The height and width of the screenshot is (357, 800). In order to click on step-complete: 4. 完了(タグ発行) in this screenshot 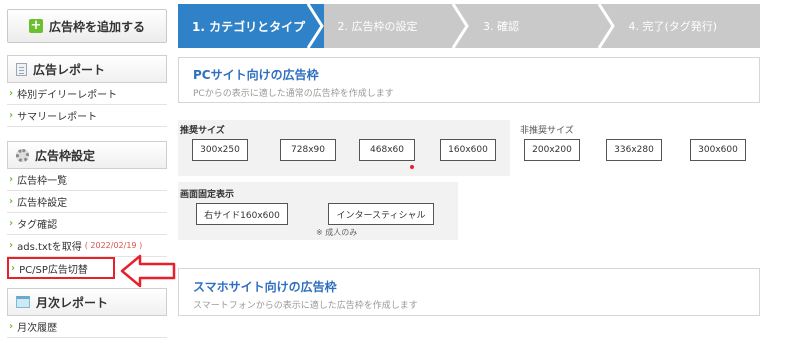, I will do `click(687, 26)`.